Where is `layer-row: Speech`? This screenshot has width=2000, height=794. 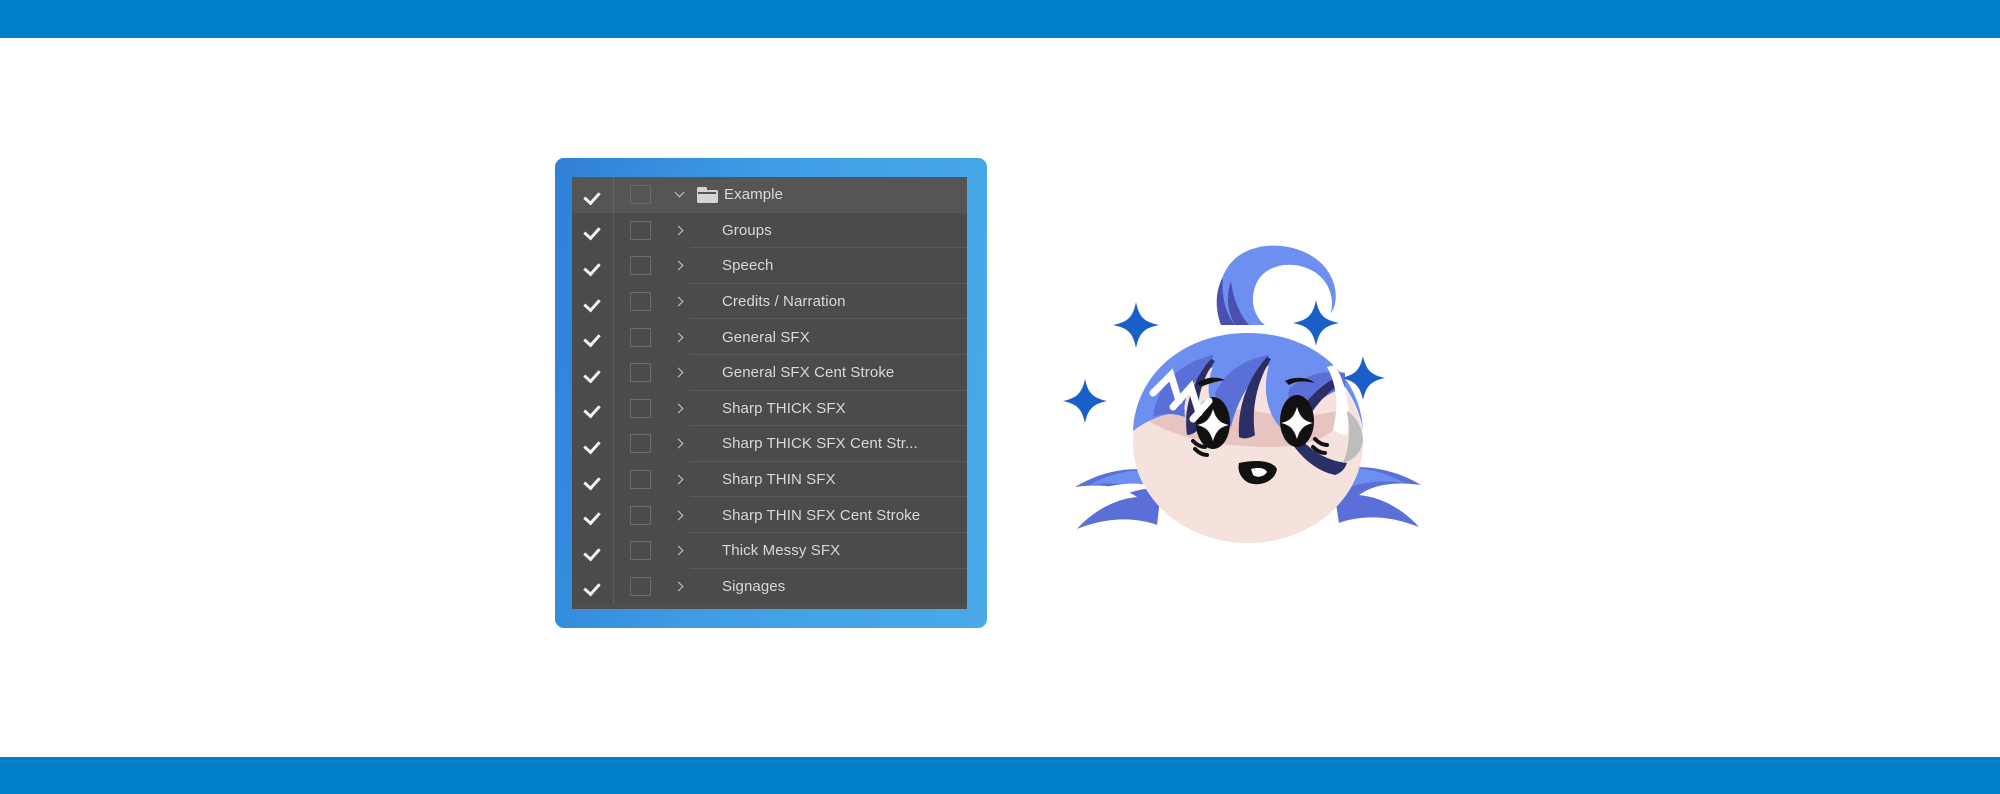
layer-row: Speech is located at coordinates (769, 266).